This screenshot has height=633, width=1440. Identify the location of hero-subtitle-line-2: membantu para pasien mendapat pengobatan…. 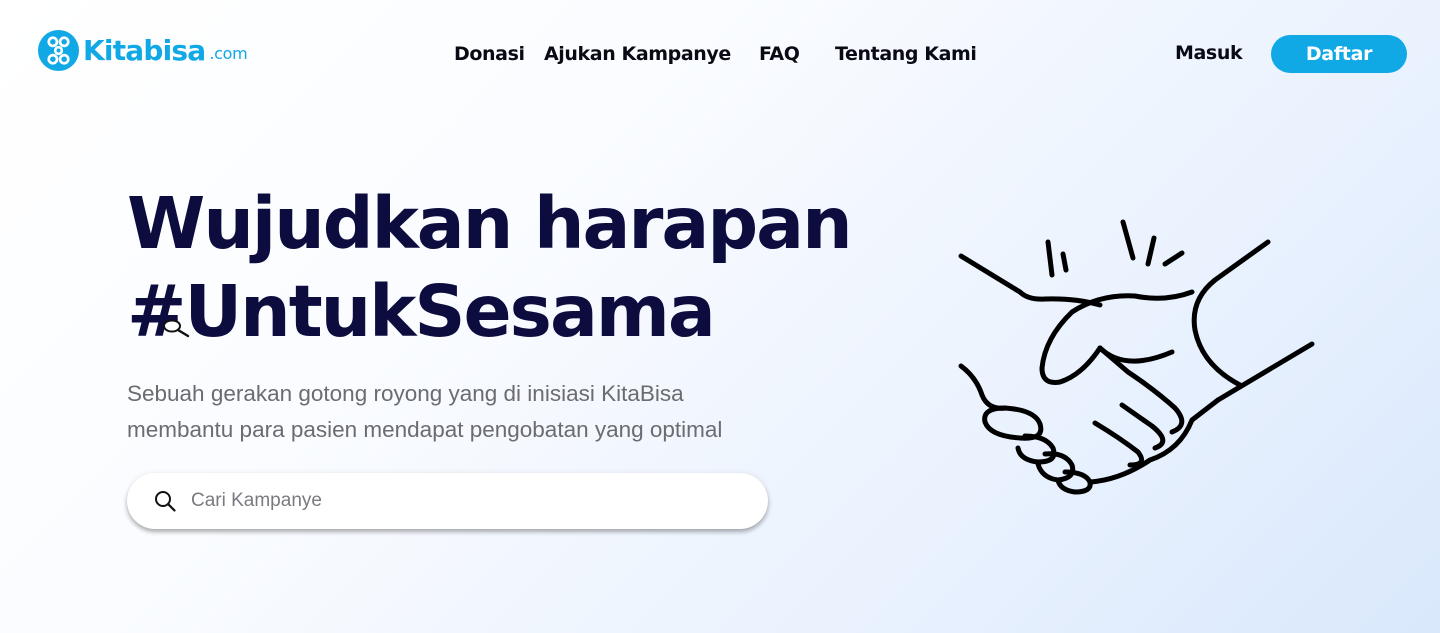
(425, 429).